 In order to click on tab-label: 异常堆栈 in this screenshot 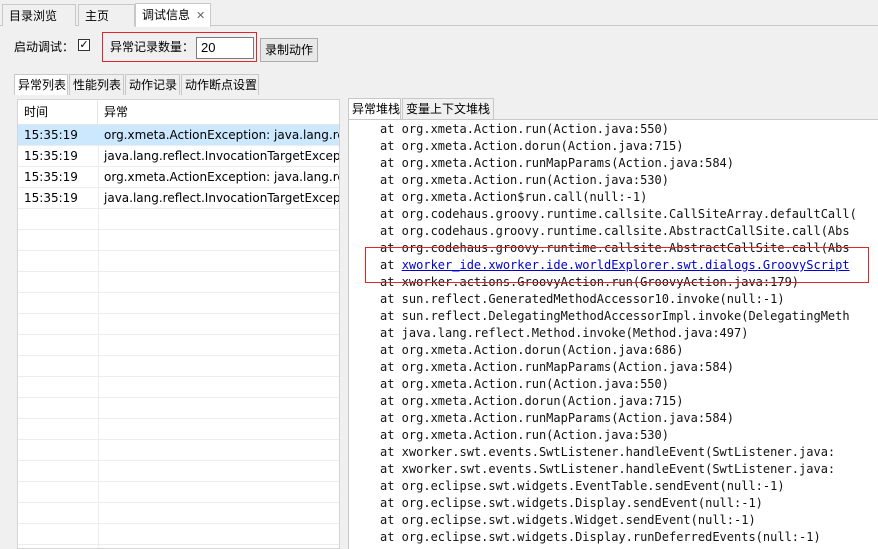, I will do `click(376, 109)`.